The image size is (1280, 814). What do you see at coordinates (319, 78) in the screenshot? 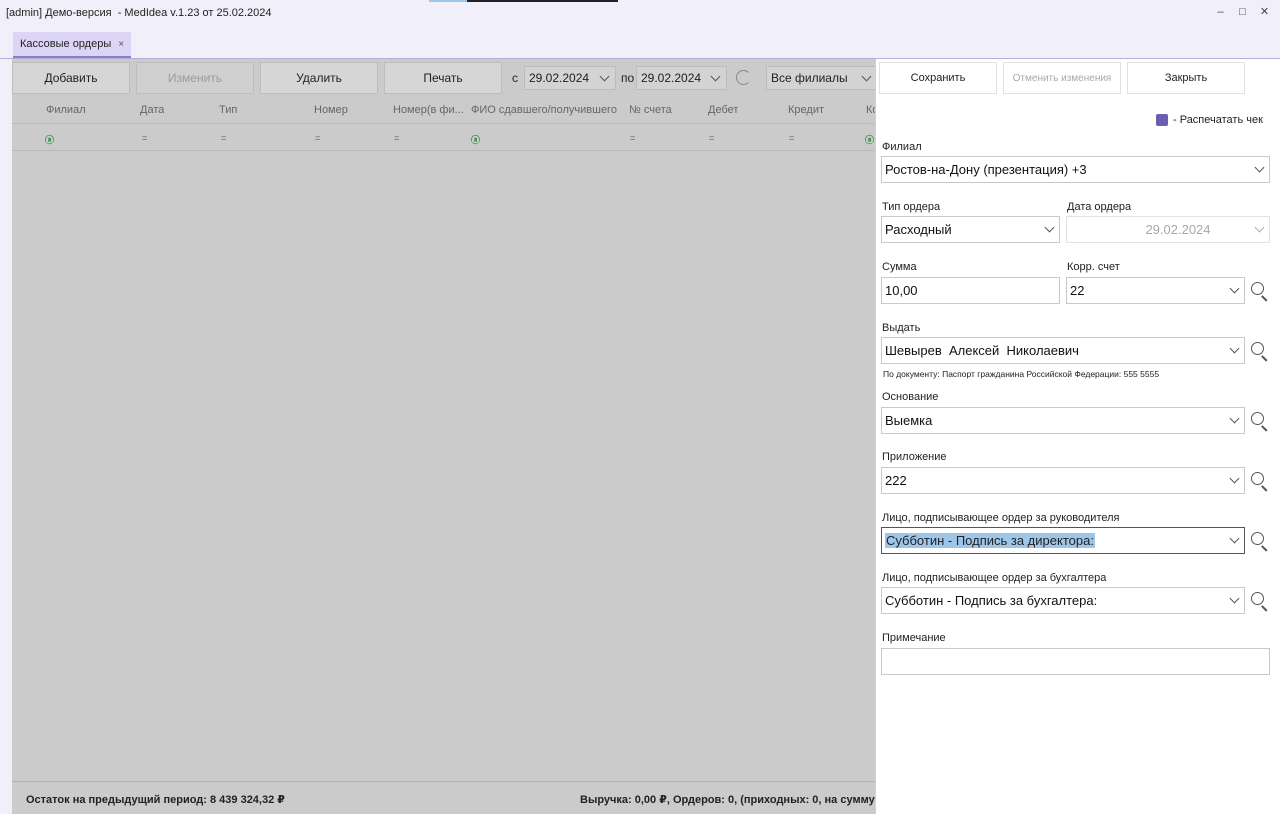
I see `delete-button: Удалить` at bounding box center [319, 78].